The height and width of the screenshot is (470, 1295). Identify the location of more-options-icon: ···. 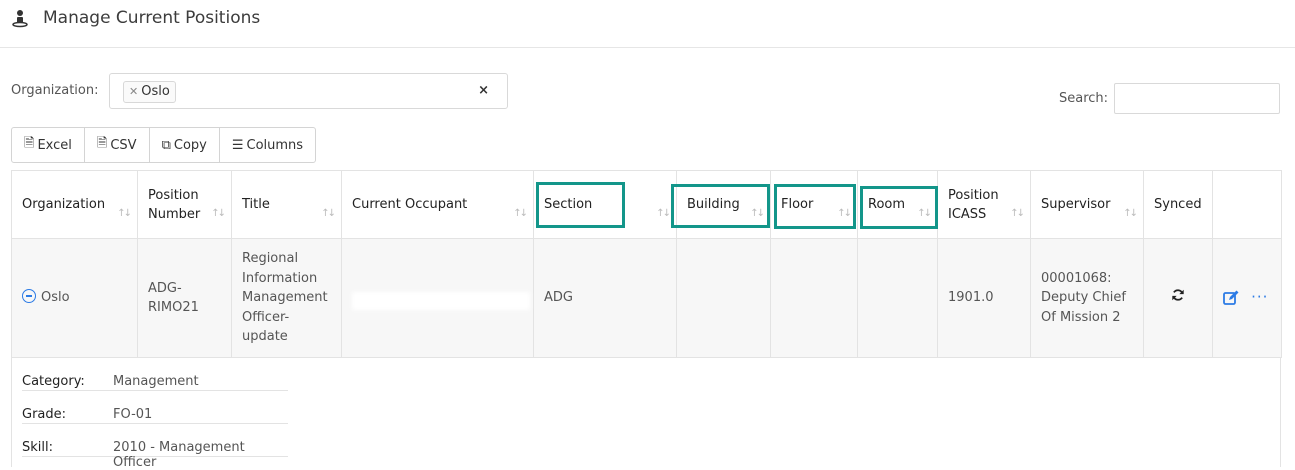
(1259, 297).